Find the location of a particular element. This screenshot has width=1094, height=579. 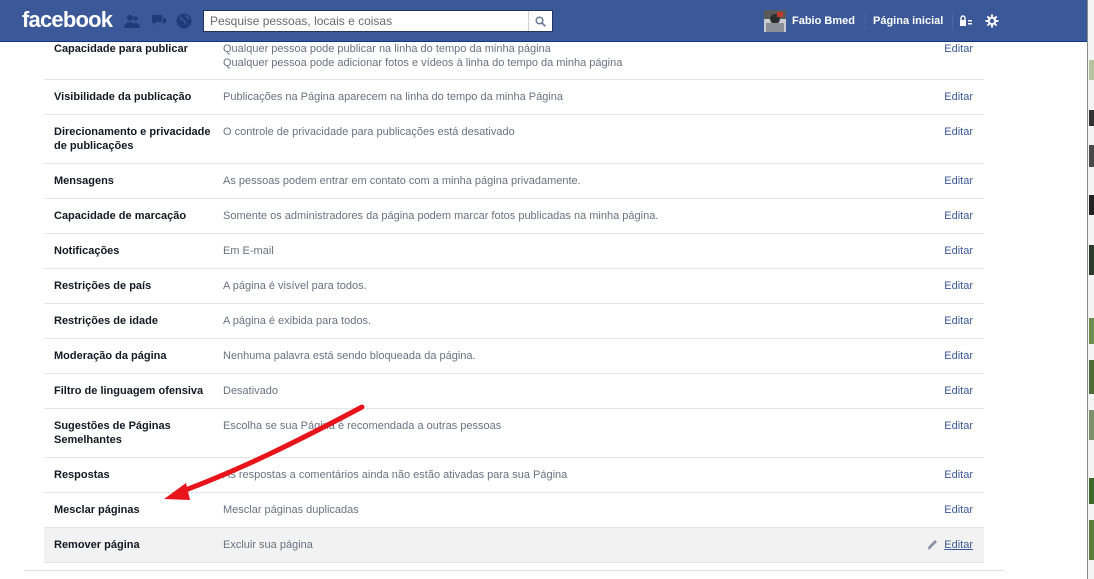

pencil-icon is located at coordinates (932, 544).